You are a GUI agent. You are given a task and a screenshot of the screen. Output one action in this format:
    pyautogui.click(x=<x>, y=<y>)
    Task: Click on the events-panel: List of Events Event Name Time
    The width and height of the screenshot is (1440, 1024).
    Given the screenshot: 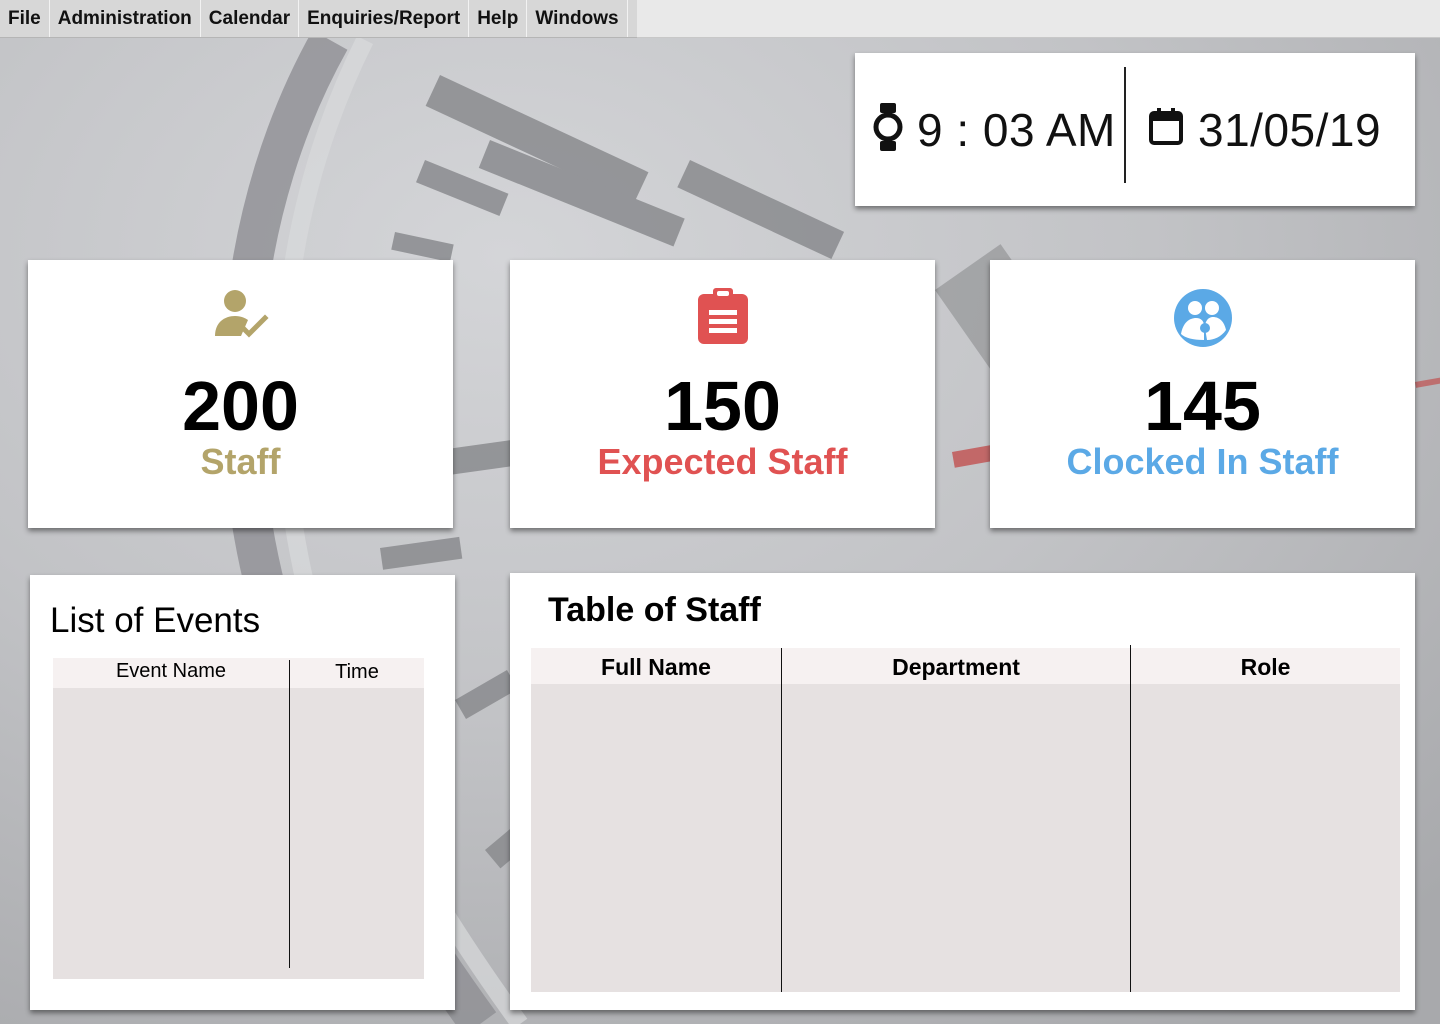 What is the action you would take?
    pyautogui.click(x=242, y=792)
    